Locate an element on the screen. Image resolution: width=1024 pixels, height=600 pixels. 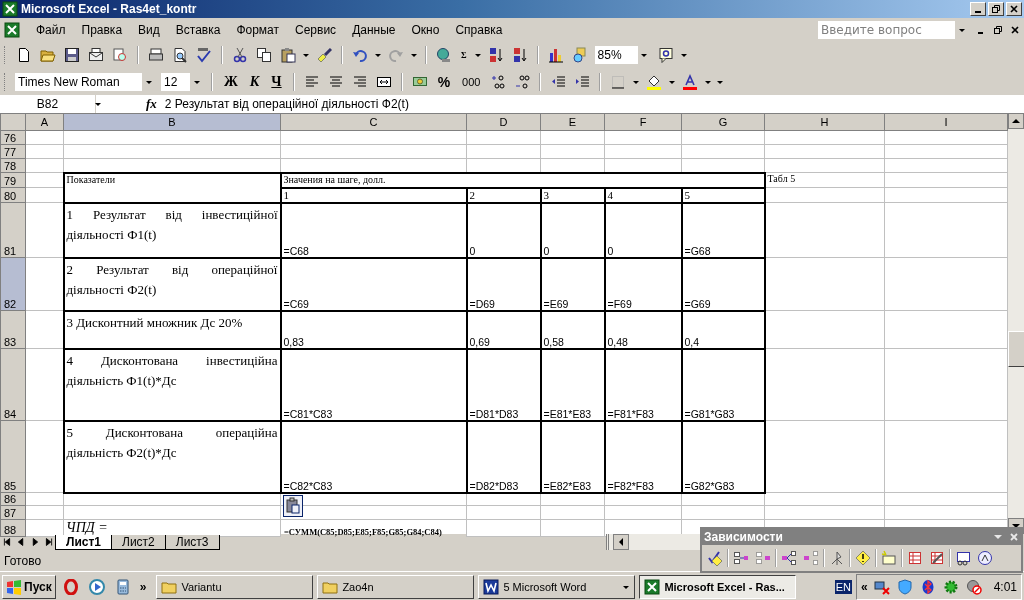
font-field: Times New Roman is located at coordinates (85, 81).